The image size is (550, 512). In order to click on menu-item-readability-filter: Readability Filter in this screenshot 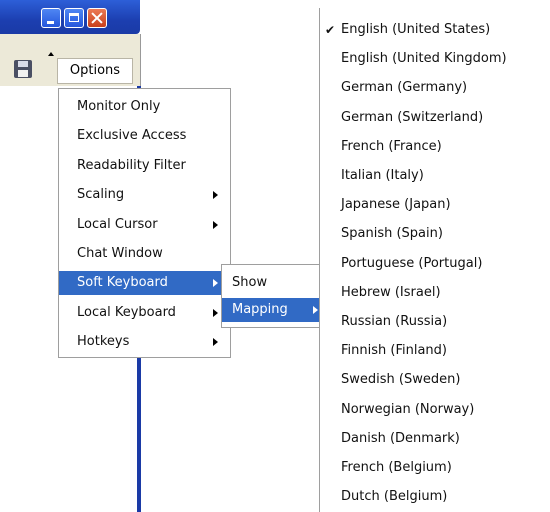, I will do `click(144, 166)`.